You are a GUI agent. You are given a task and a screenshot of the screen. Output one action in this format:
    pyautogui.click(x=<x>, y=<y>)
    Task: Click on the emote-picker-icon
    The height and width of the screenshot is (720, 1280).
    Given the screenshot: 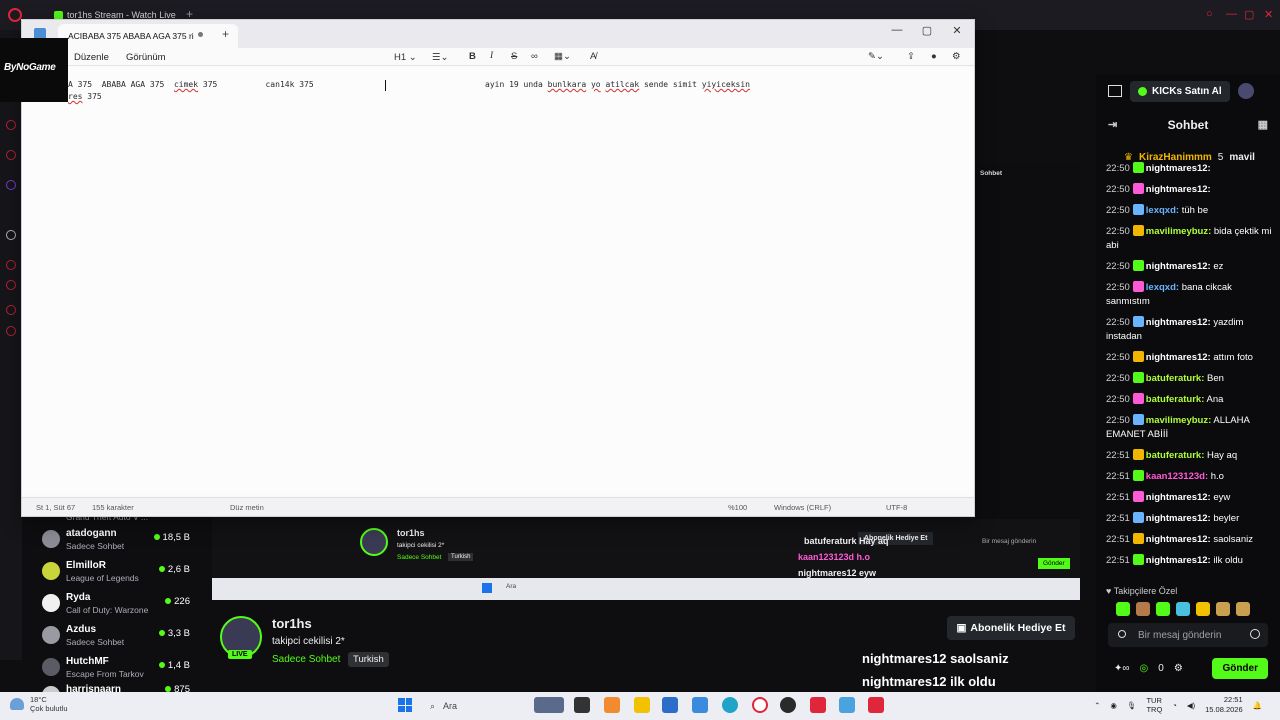 What is the action you would take?
    pyautogui.click(x=1122, y=634)
    